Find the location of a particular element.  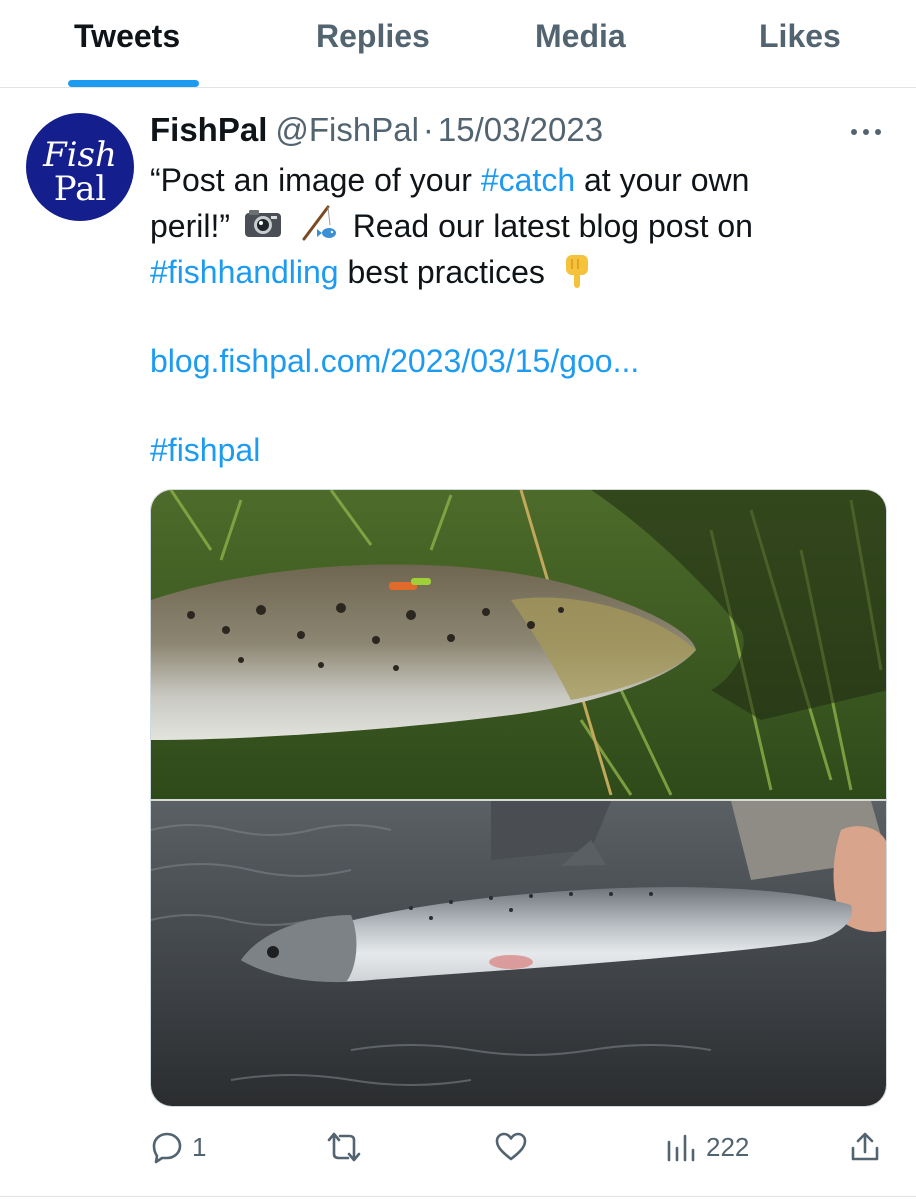

views-bar-chart-icon is located at coordinates (681, 1147).